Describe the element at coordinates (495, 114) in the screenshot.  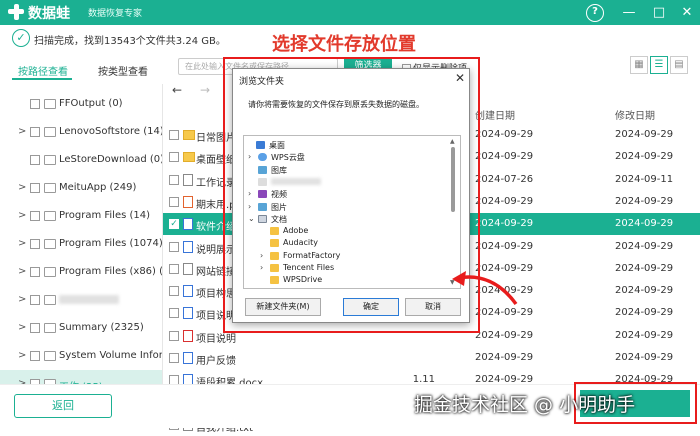
I see `created-date-header: 创建日期` at that location.